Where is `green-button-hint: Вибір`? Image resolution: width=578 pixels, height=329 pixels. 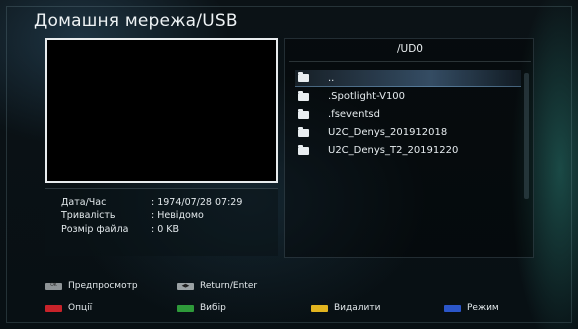 green-button-hint: Вибір is located at coordinates (201, 308).